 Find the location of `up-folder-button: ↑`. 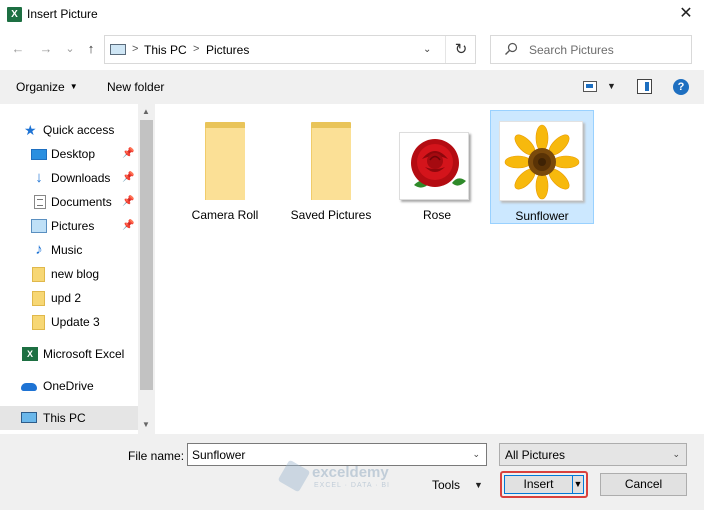

up-folder-button: ↑ is located at coordinates (91, 49).